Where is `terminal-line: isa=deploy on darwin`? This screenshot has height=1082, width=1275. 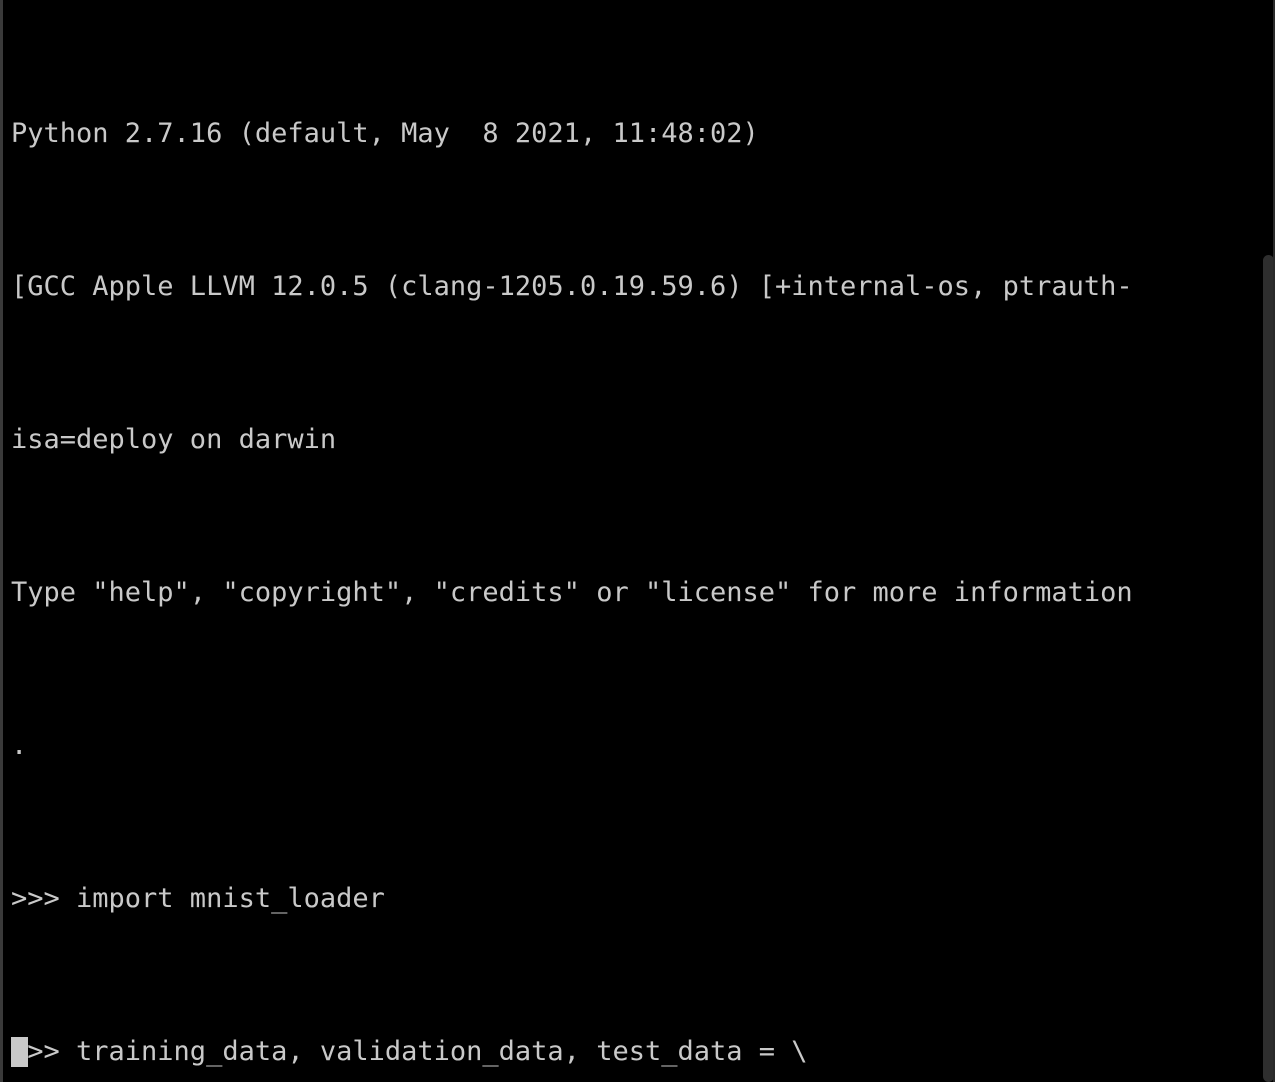 terminal-line: isa=deploy on darwin is located at coordinates (174, 439).